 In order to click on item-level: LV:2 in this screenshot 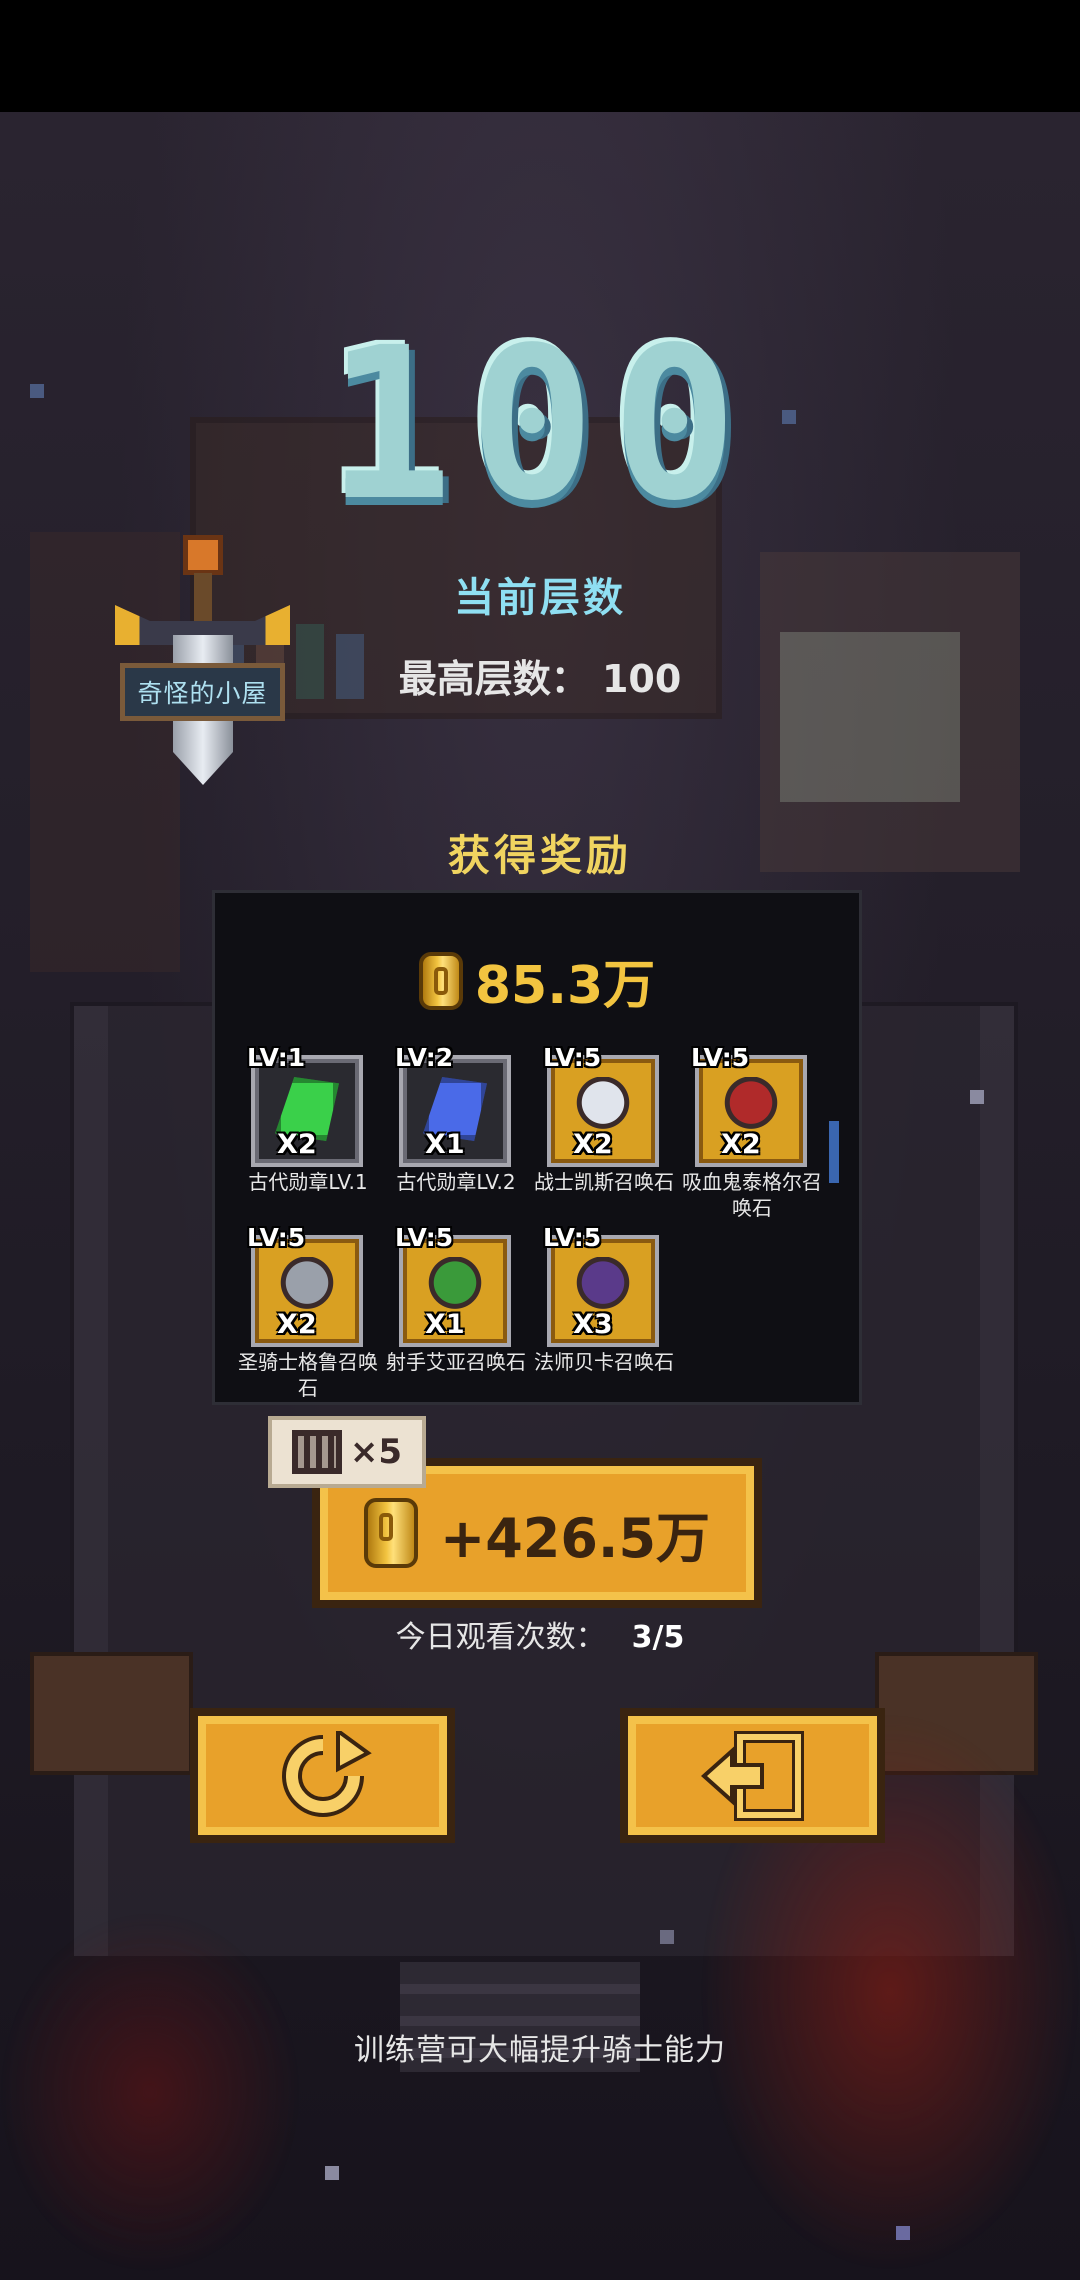, I will do `click(424, 1058)`.